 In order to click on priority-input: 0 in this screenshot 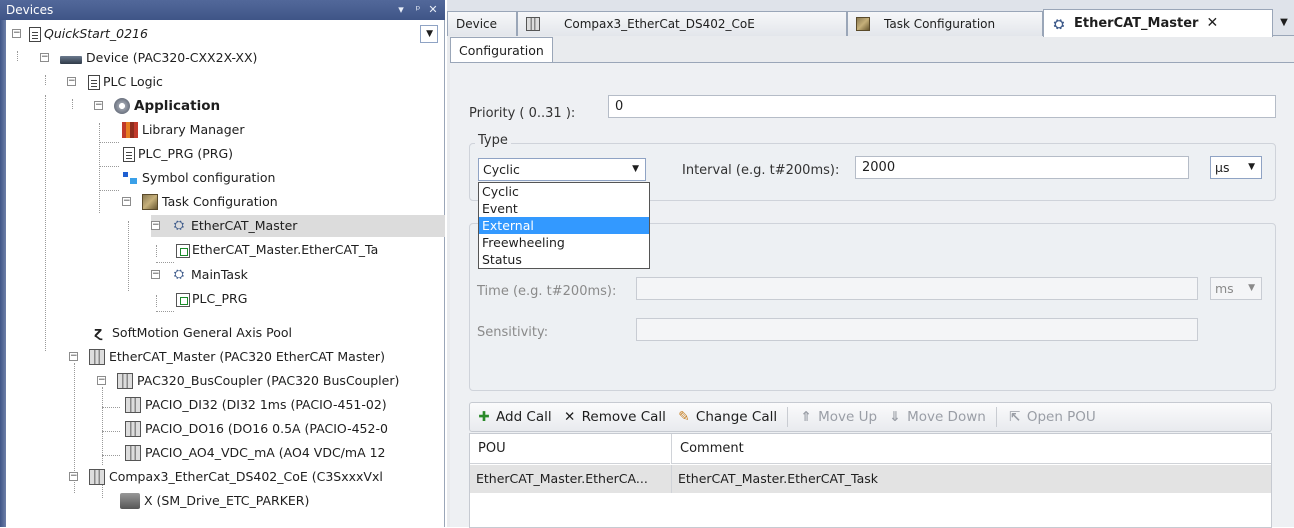, I will do `click(942, 106)`.